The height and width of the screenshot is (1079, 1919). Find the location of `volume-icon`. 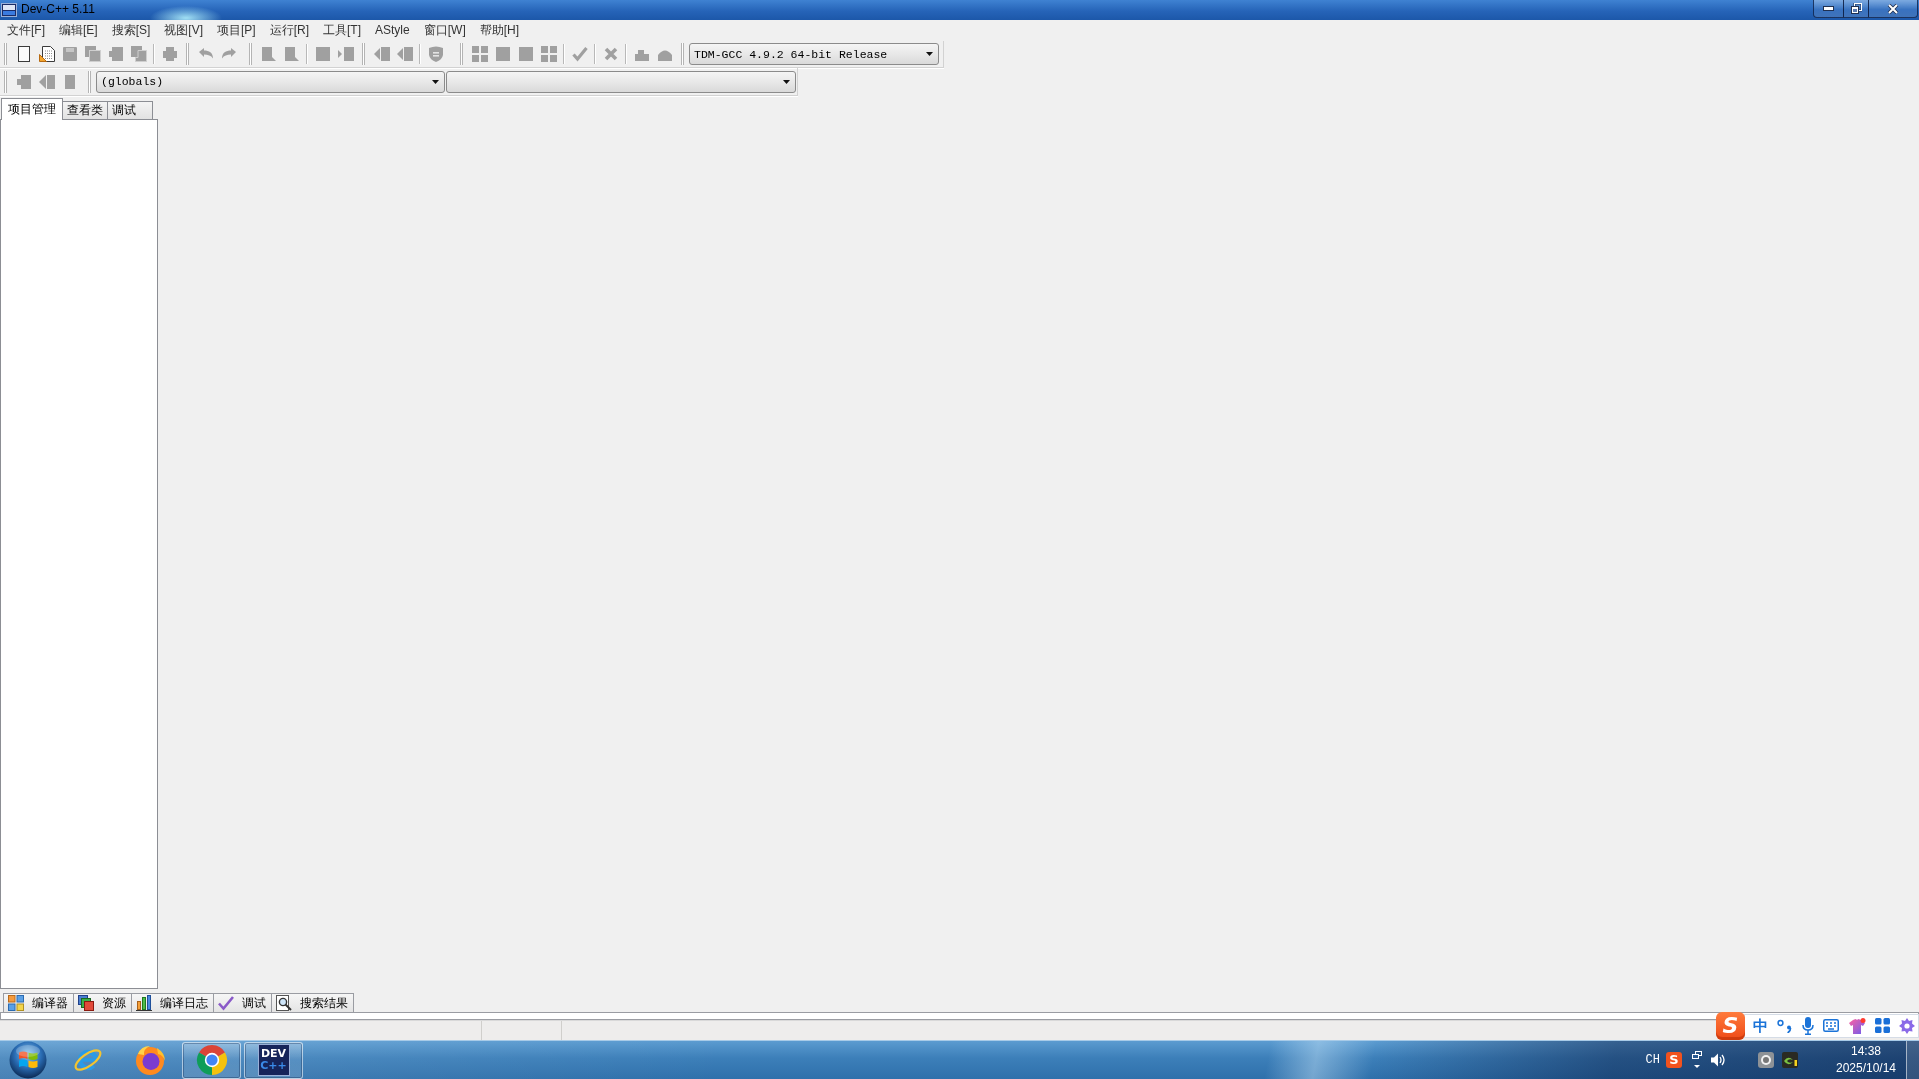

volume-icon is located at coordinates (1717, 1060).